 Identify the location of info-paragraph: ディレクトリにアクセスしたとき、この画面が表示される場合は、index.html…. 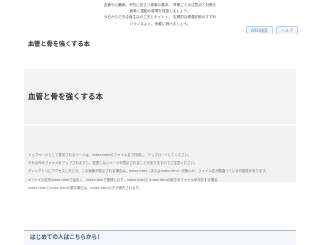
(148, 171).